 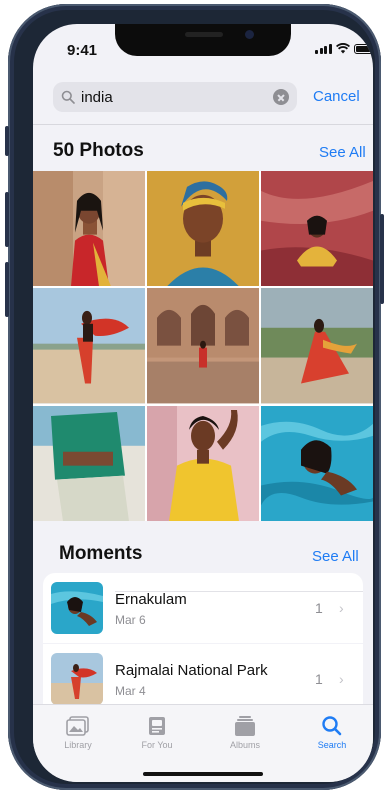 I want to click on cellular-signal-icon, so click(x=323, y=49).